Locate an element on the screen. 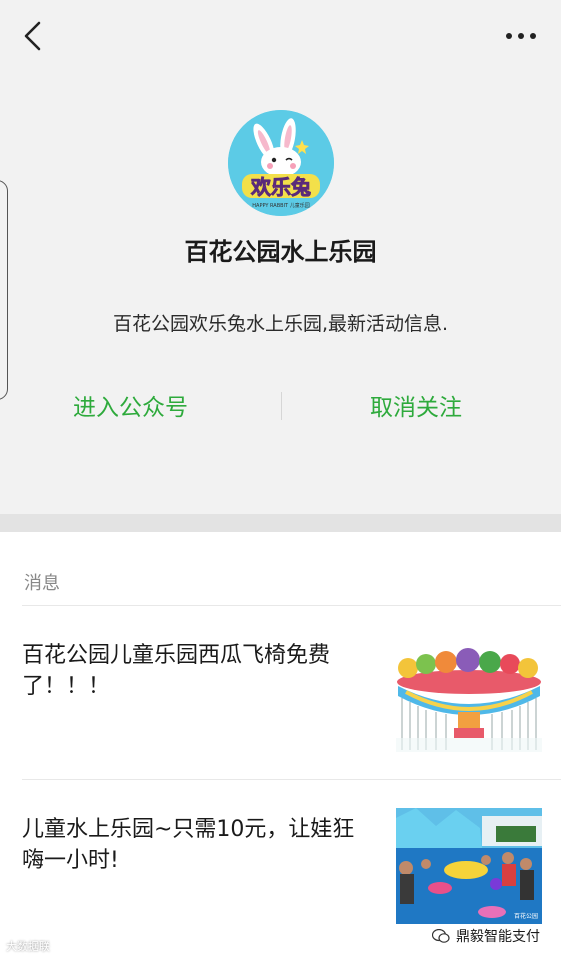 The height and width of the screenshot is (960, 561). unfollow-button: 取消关注 is located at coordinates (416, 405).